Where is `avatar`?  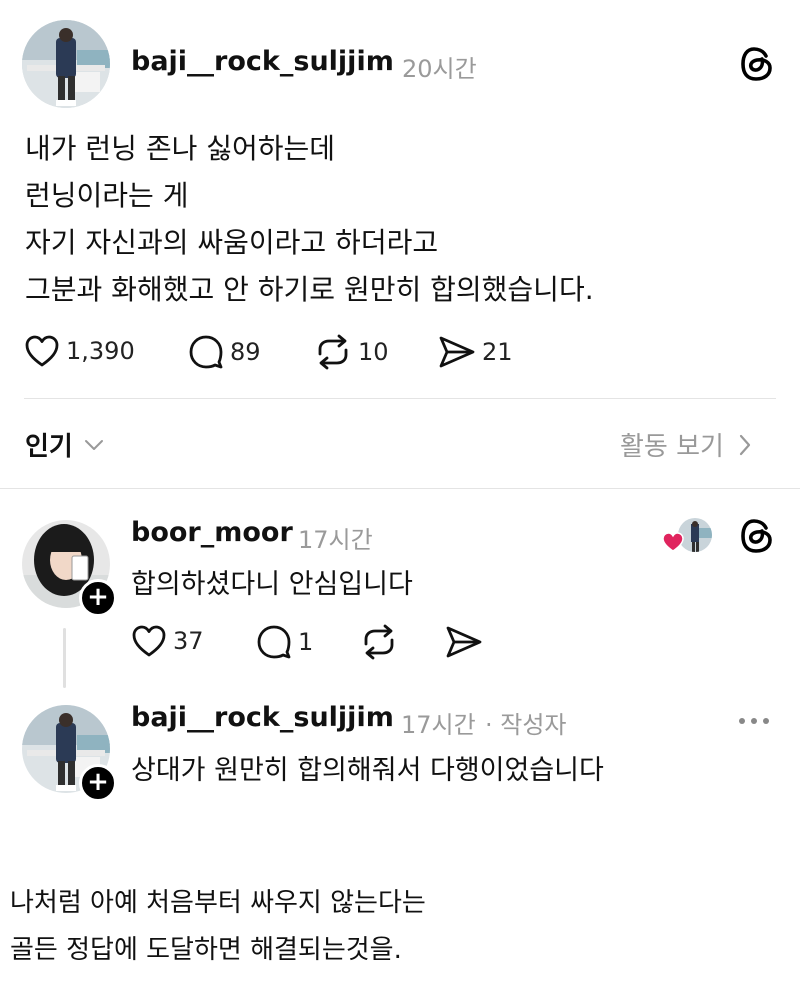
avatar is located at coordinates (66, 64).